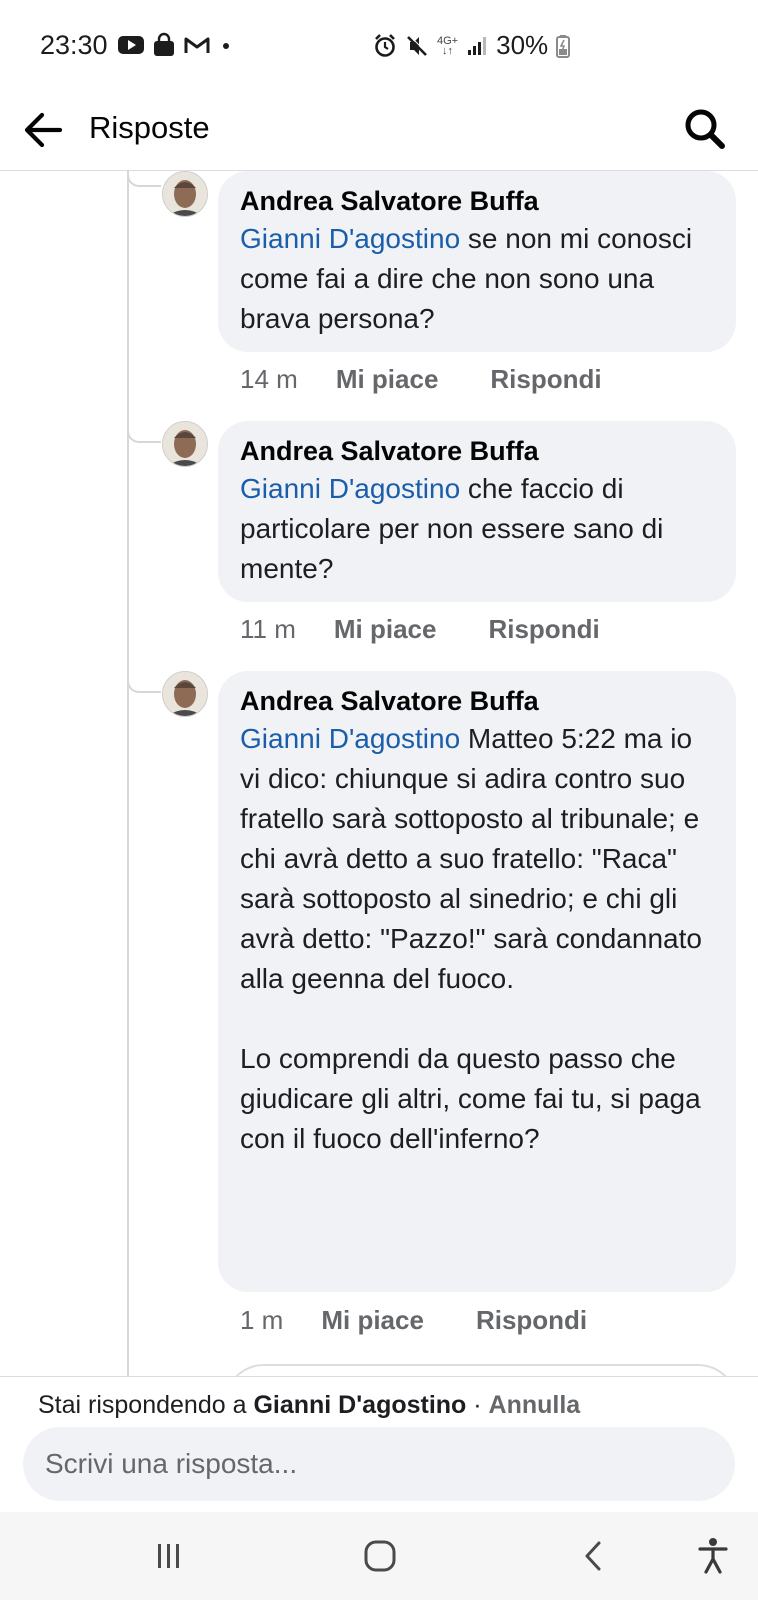 The height and width of the screenshot is (1600, 758). I want to click on search-button, so click(705, 129).